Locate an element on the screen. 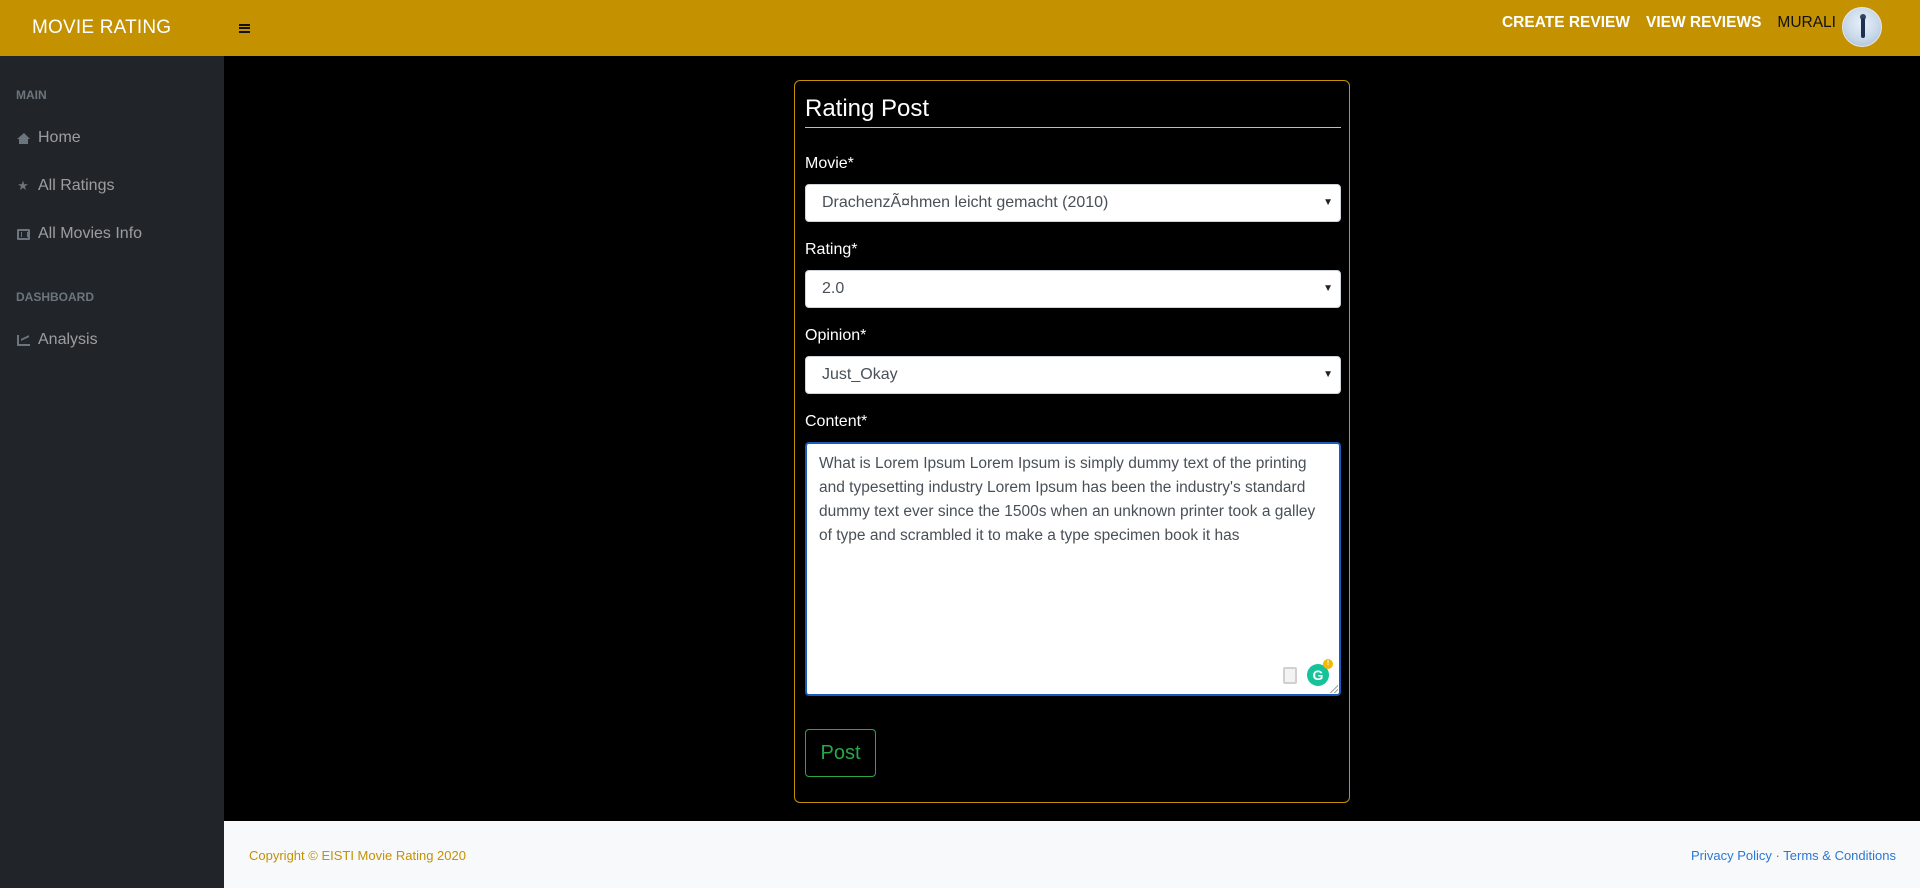 The image size is (1920, 888). document-icon is located at coordinates (1290, 675).